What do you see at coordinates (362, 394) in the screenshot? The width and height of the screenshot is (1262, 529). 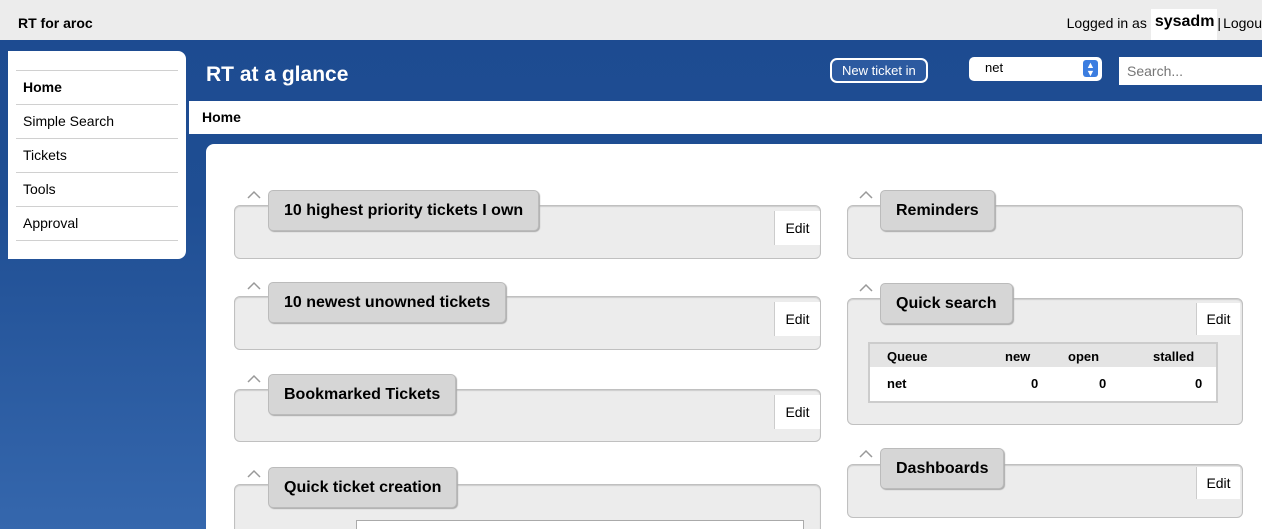 I see `widget-title: Bookmarked Tickets` at bounding box center [362, 394].